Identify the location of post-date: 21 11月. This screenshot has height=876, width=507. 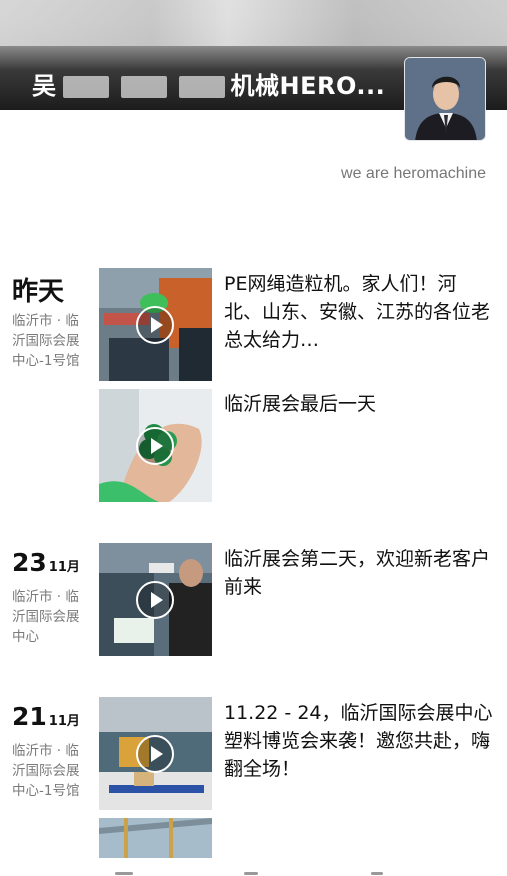
(46, 716).